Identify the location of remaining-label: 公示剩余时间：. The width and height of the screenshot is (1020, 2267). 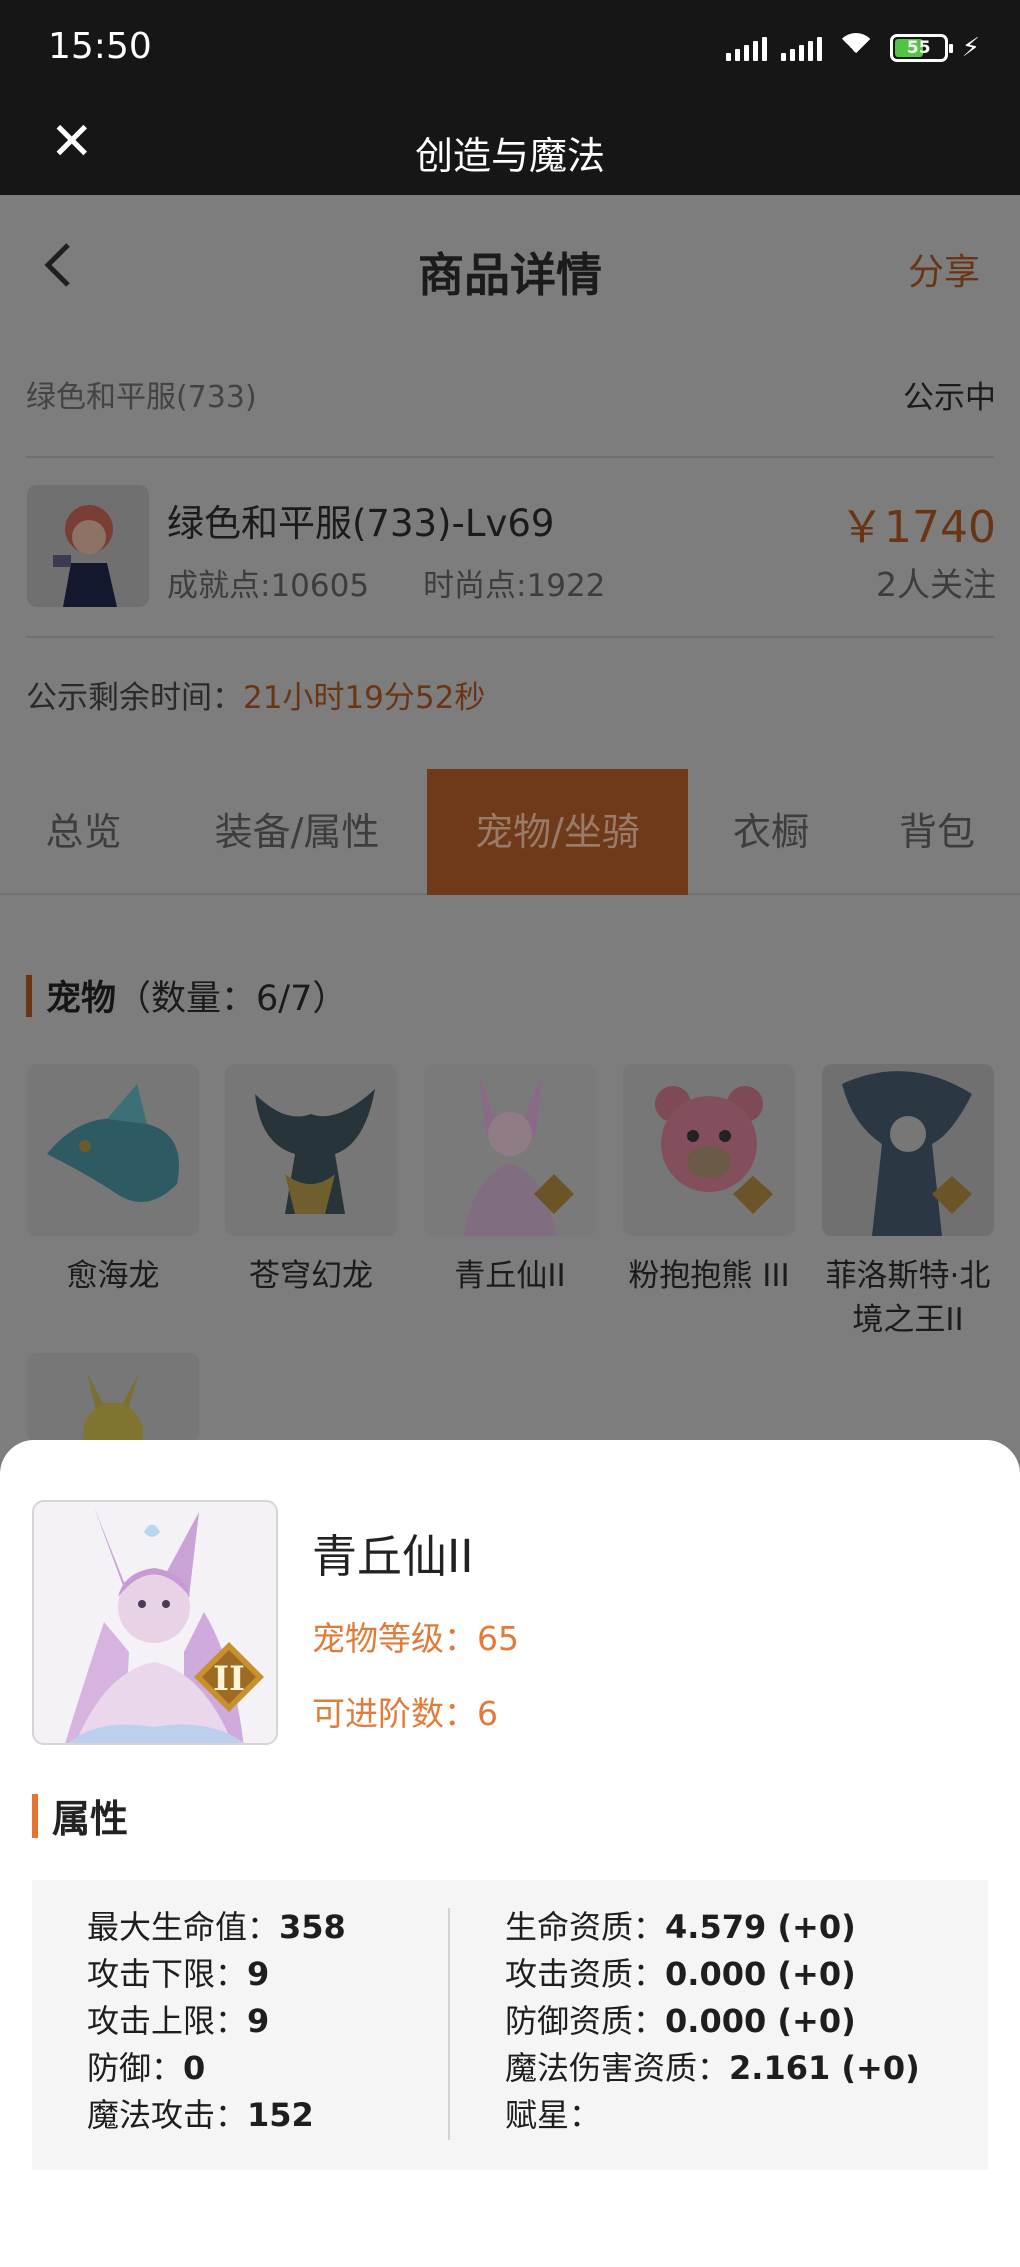
(134, 698).